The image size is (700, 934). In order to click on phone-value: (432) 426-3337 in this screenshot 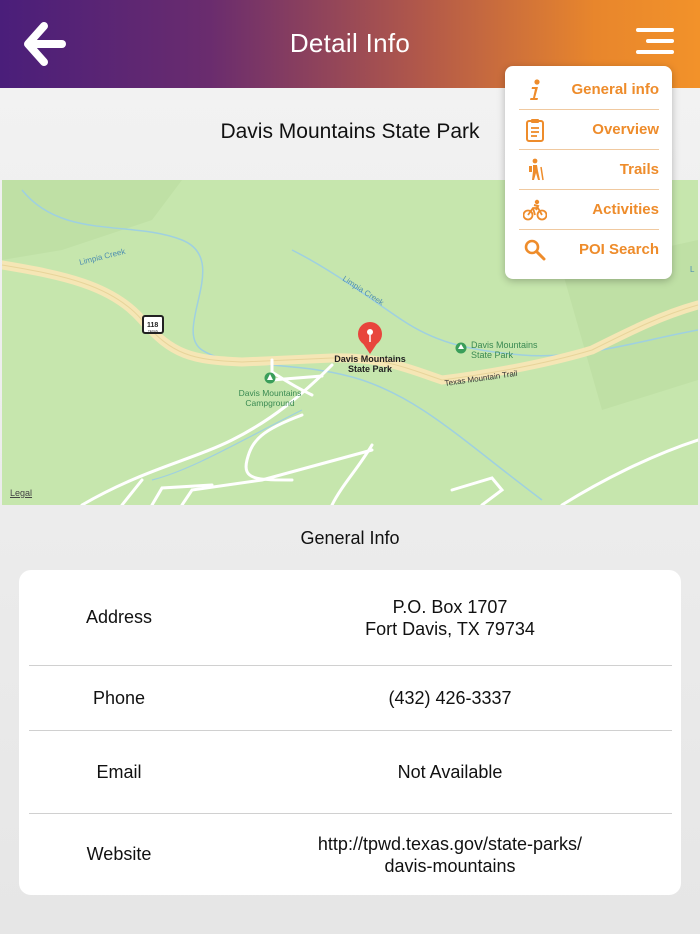, I will do `click(450, 698)`.